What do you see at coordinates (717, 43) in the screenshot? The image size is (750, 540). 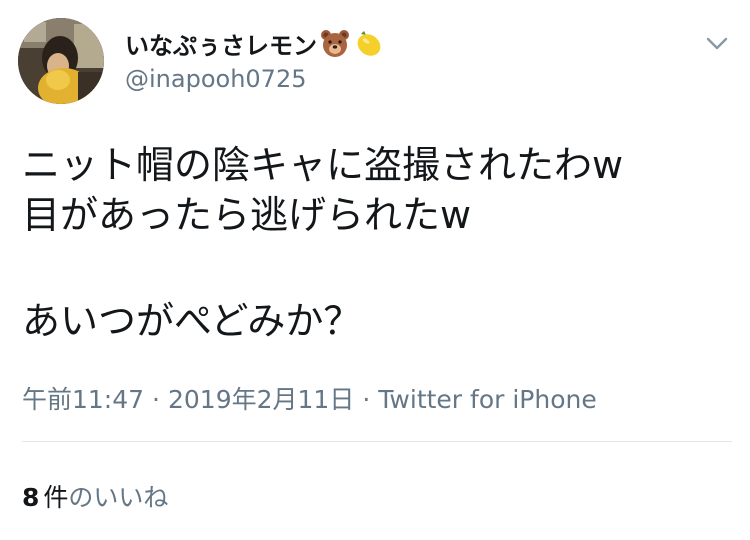 I see `chevron-down-icon` at bounding box center [717, 43].